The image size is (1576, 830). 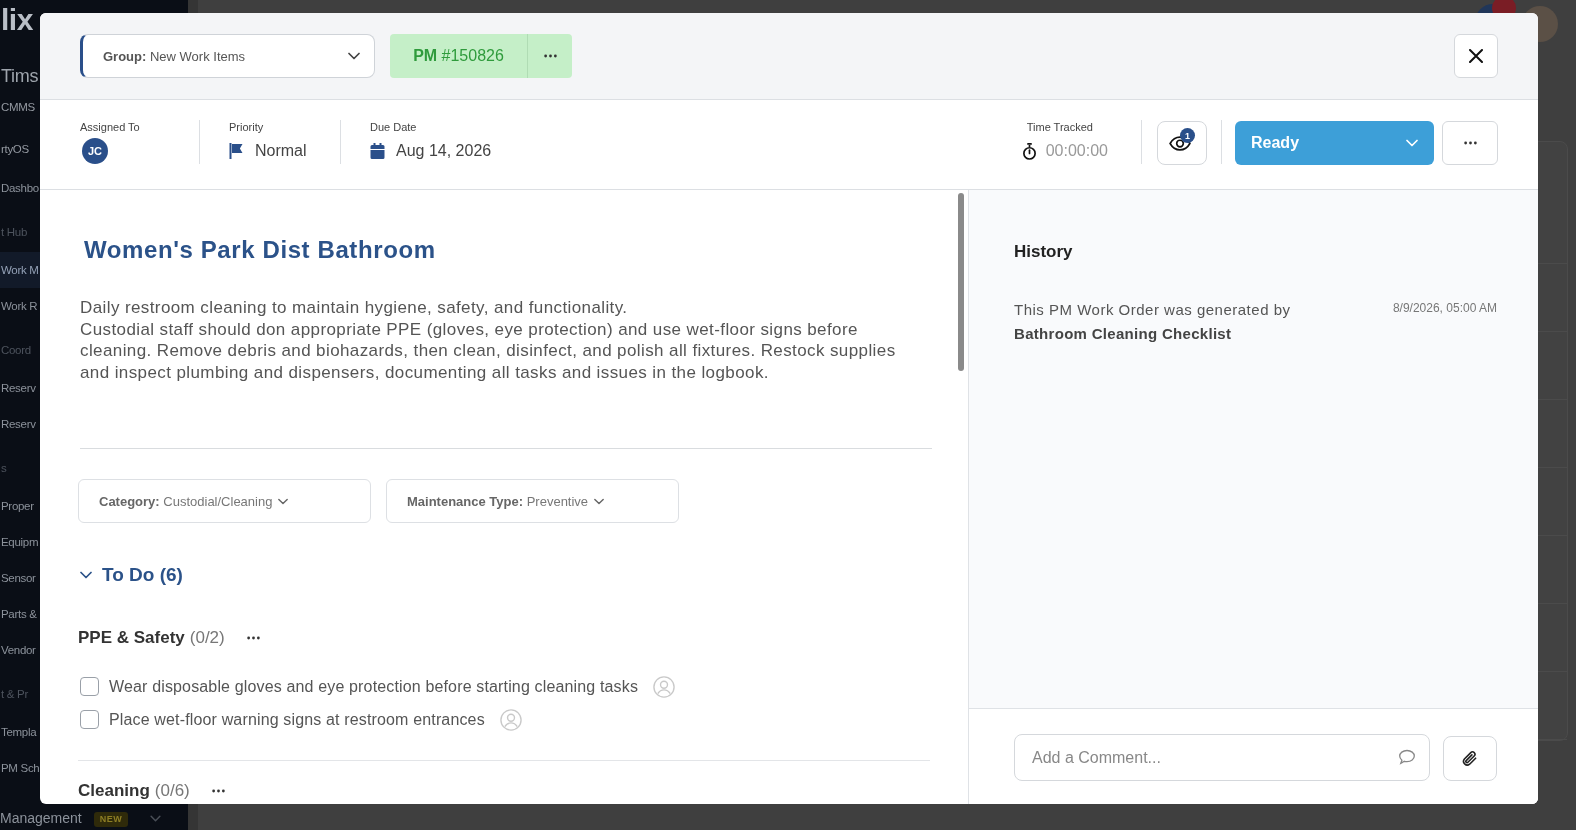 I want to click on close-button, so click(x=1476, y=56).